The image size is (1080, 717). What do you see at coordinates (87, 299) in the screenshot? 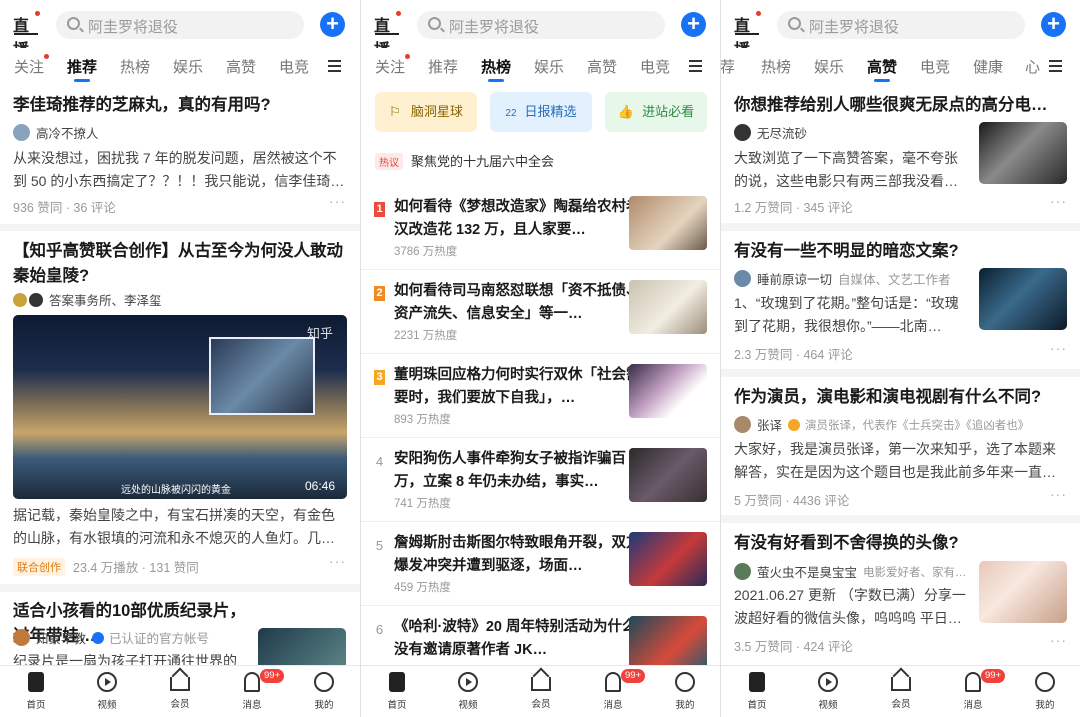
I see `author: 答案事务所、李泽玺` at bounding box center [87, 299].